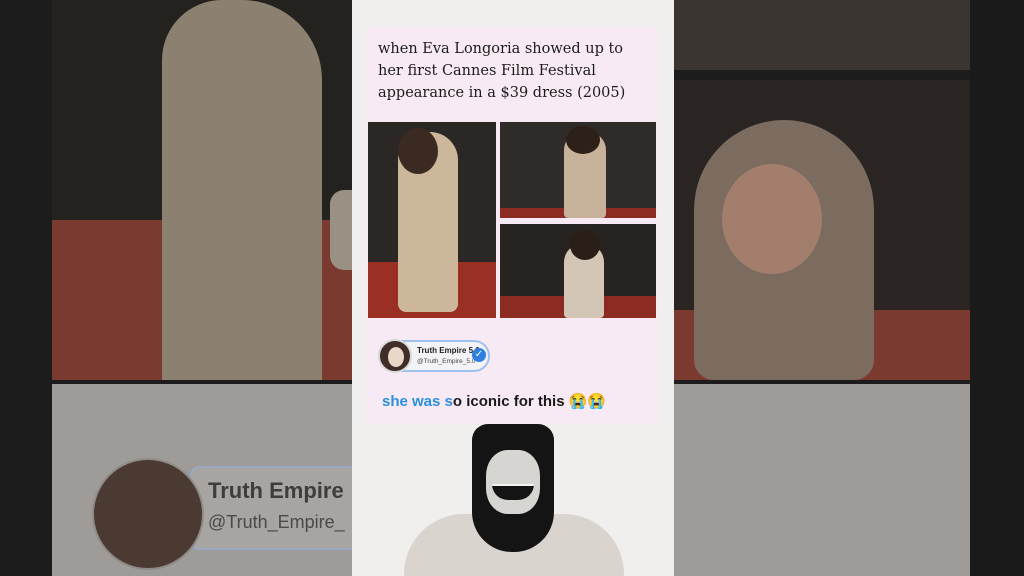 The height and width of the screenshot is (576, 1024). What do you see at coordinates (578, 170) in the screenshot?
I see `photo-front-view` at bounding box center [578, 170].